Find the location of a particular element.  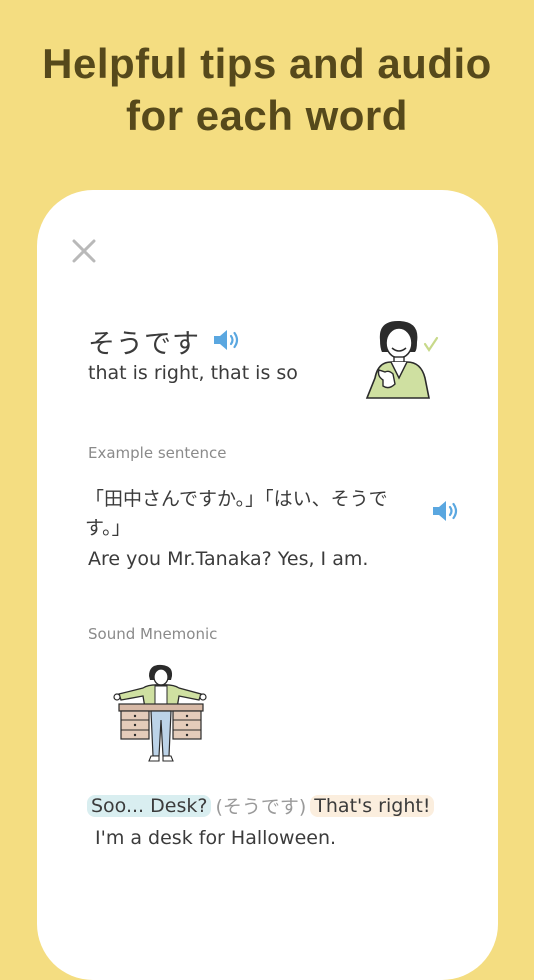

example-label: Example sentence is located at coordinates (157, 453).